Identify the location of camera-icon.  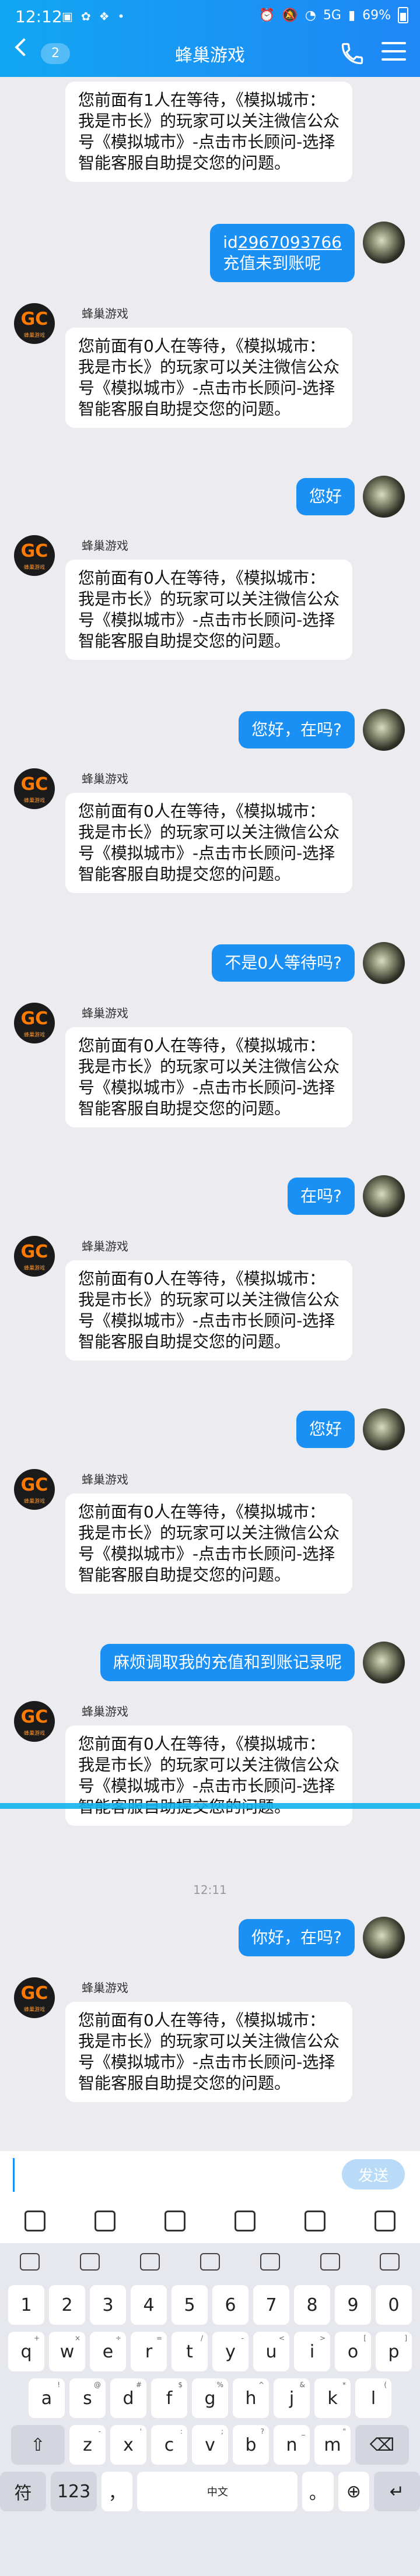
(175, 2220).